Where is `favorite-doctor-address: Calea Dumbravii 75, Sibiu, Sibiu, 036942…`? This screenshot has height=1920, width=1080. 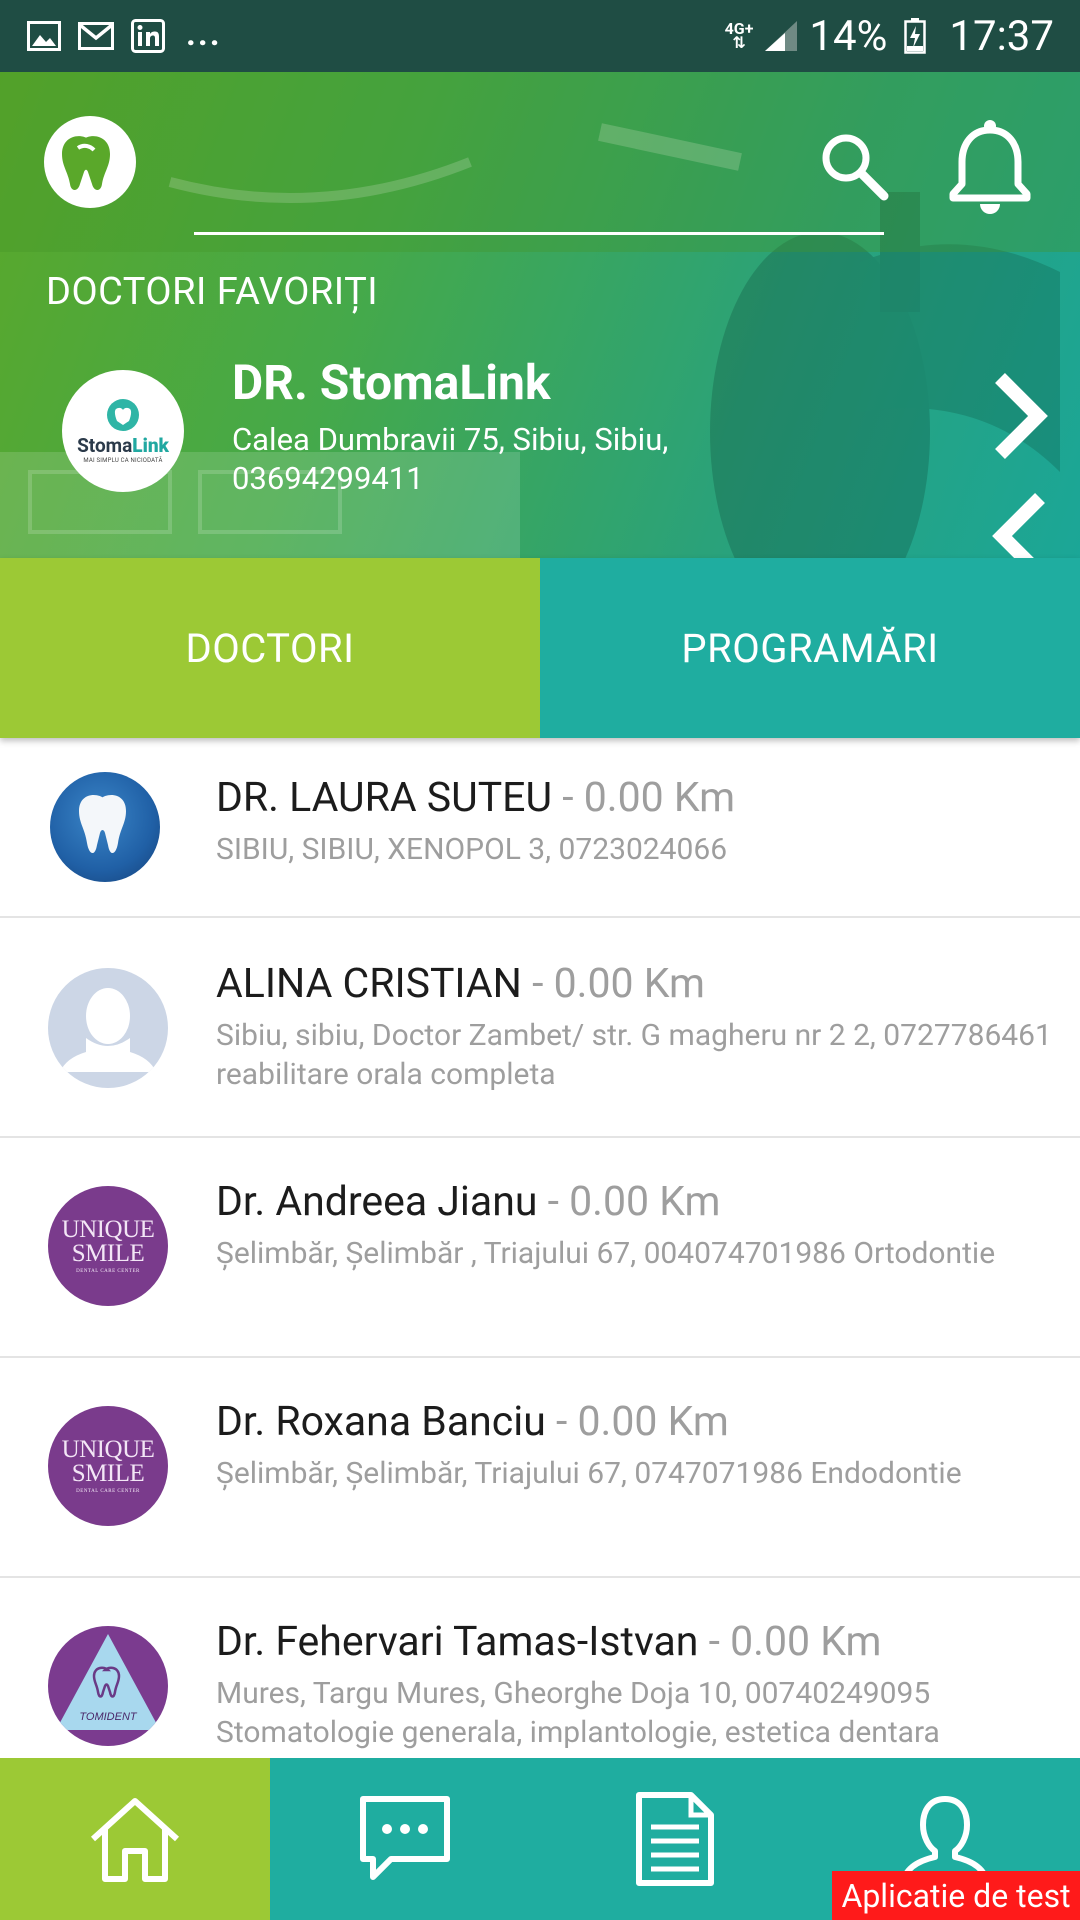
favorite-doctor-address: Calea Dumbravii 75, Sibiu, Sibiu, 036942… is located at coordinates (450, 459).